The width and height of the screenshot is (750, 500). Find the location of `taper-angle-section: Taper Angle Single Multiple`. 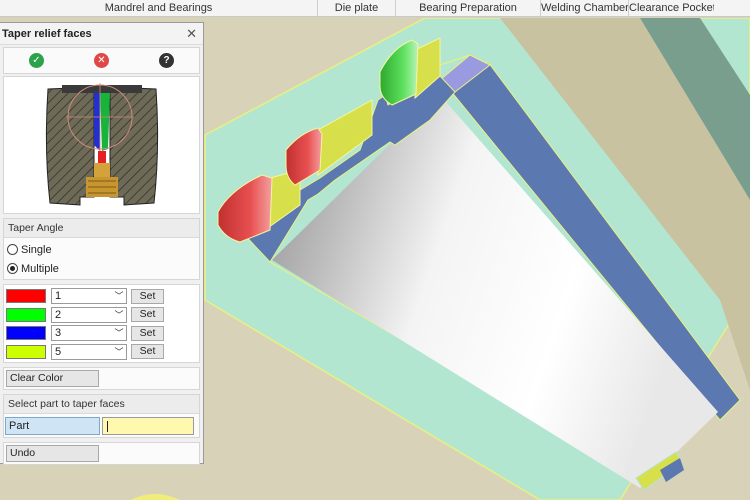

taper-angle-section: Taper Angle Single Multiple is located at coordinates (101, 249).